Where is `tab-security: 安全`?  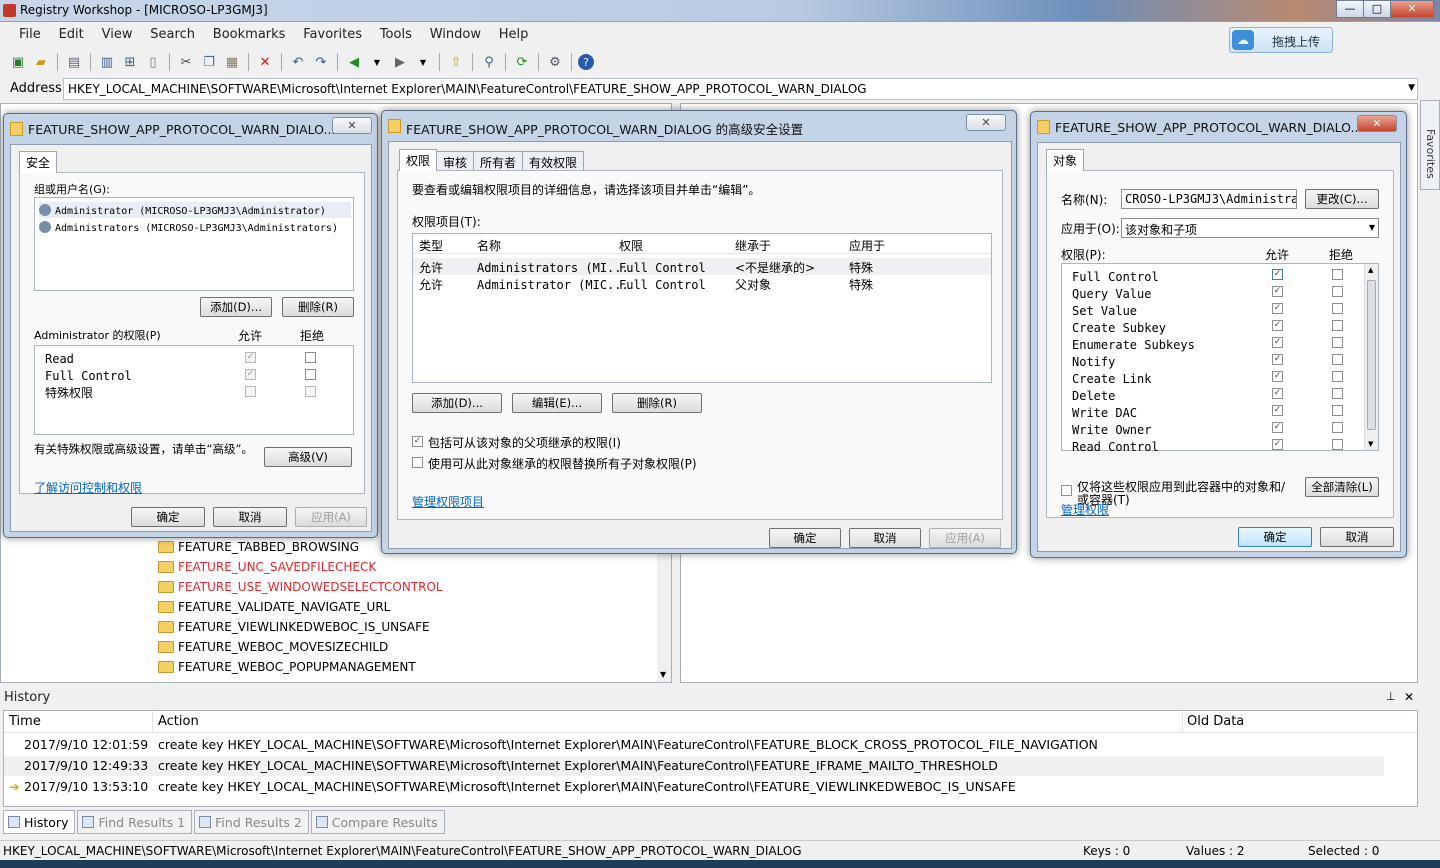 tab-security: 安全 is located at coordinates (38, 162).